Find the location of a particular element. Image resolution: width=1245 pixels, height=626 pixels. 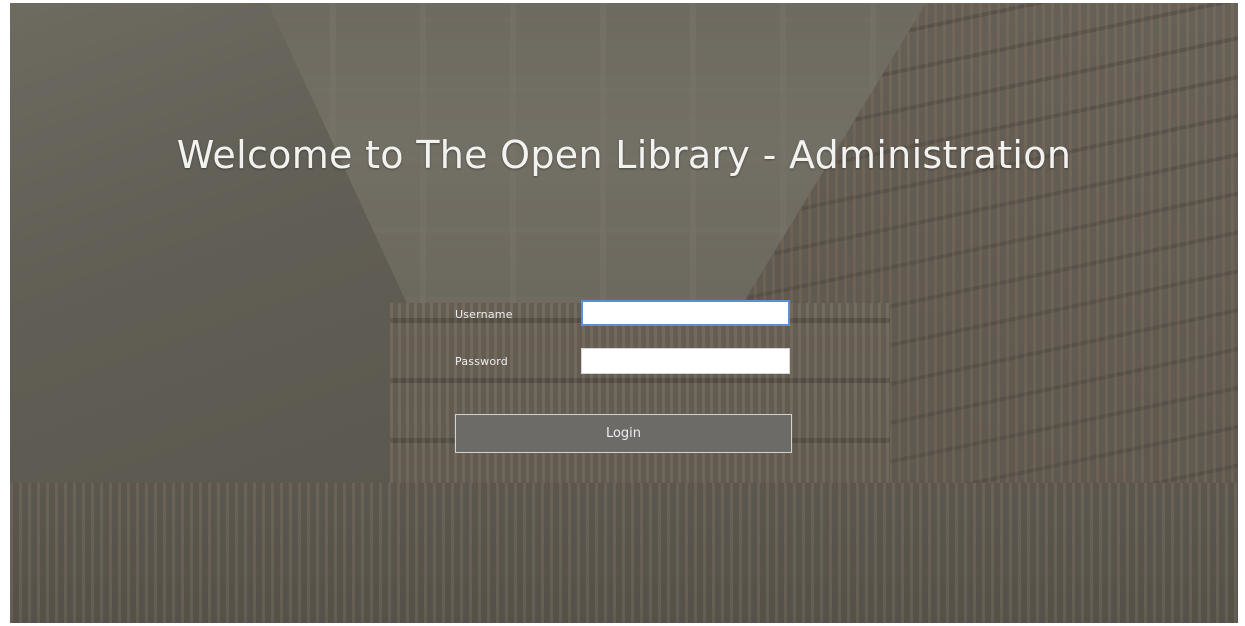

password-input is located at coordinates (685, 361).